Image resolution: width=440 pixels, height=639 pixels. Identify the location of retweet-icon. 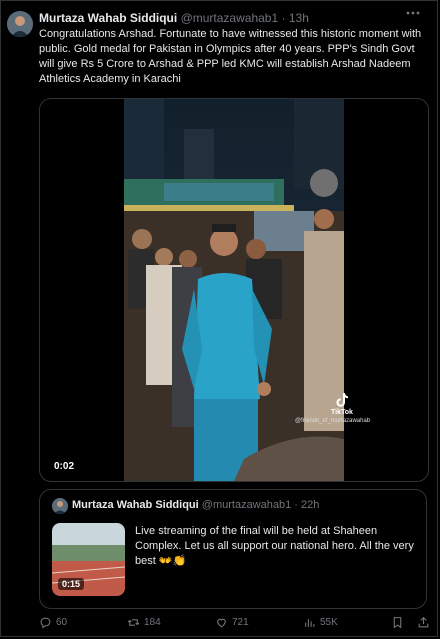
(133, 622).